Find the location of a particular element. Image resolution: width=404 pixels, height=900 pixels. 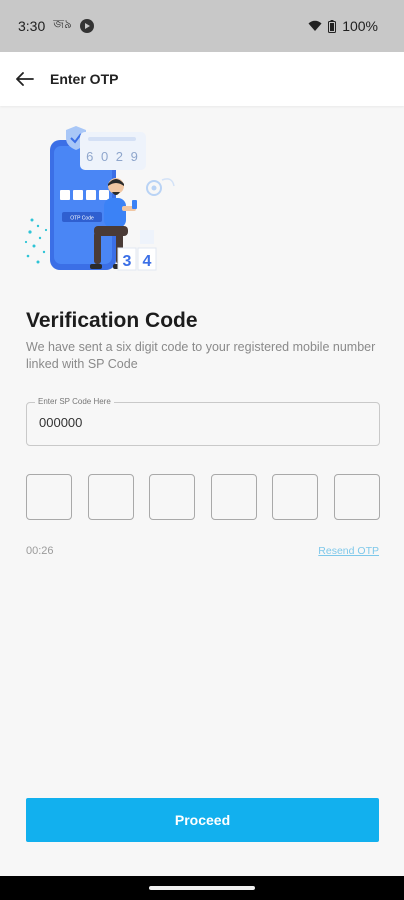

sparkles-decoration is located at coordinates (36, 241).